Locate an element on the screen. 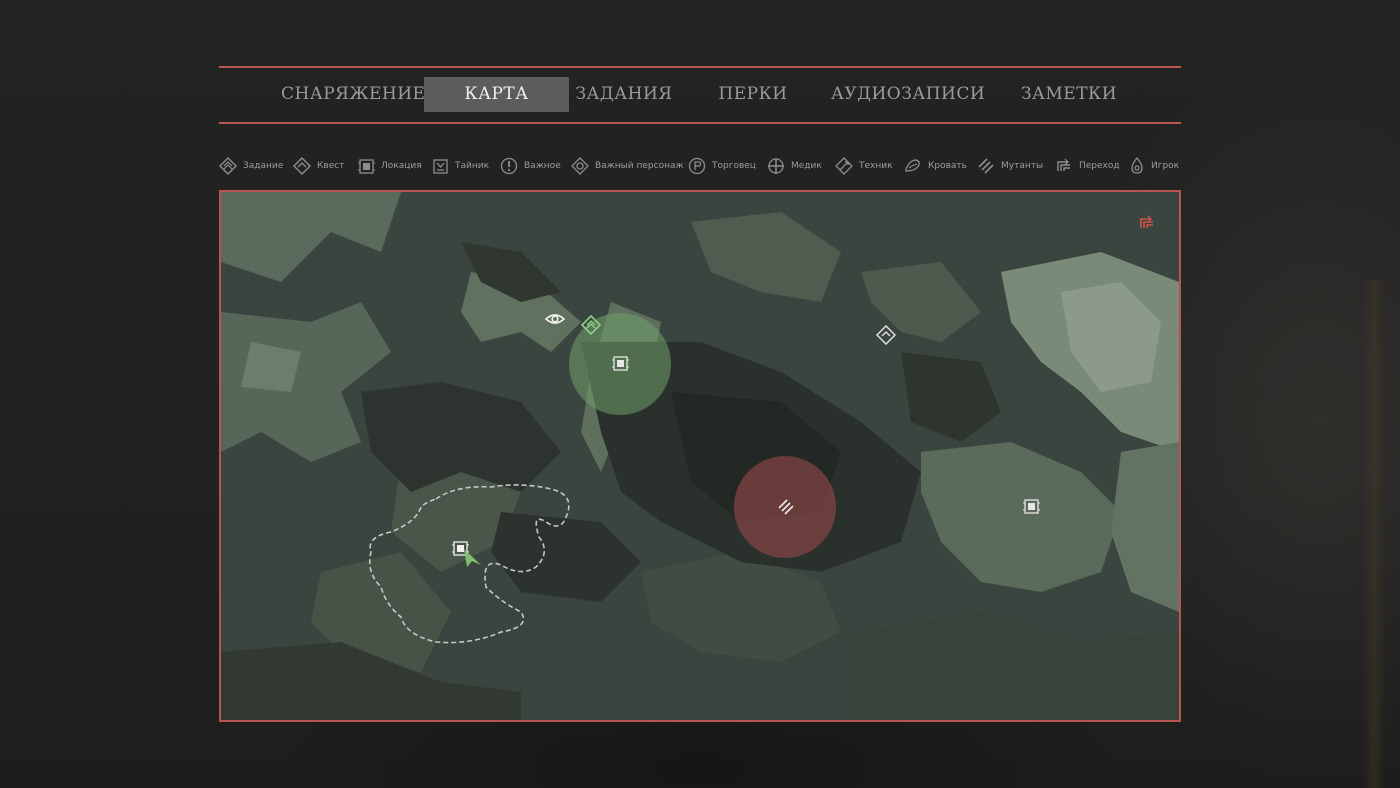 The height and width of the screenshot is (788, 1400). legend-label: Локация is located at coordinates (401, 166).